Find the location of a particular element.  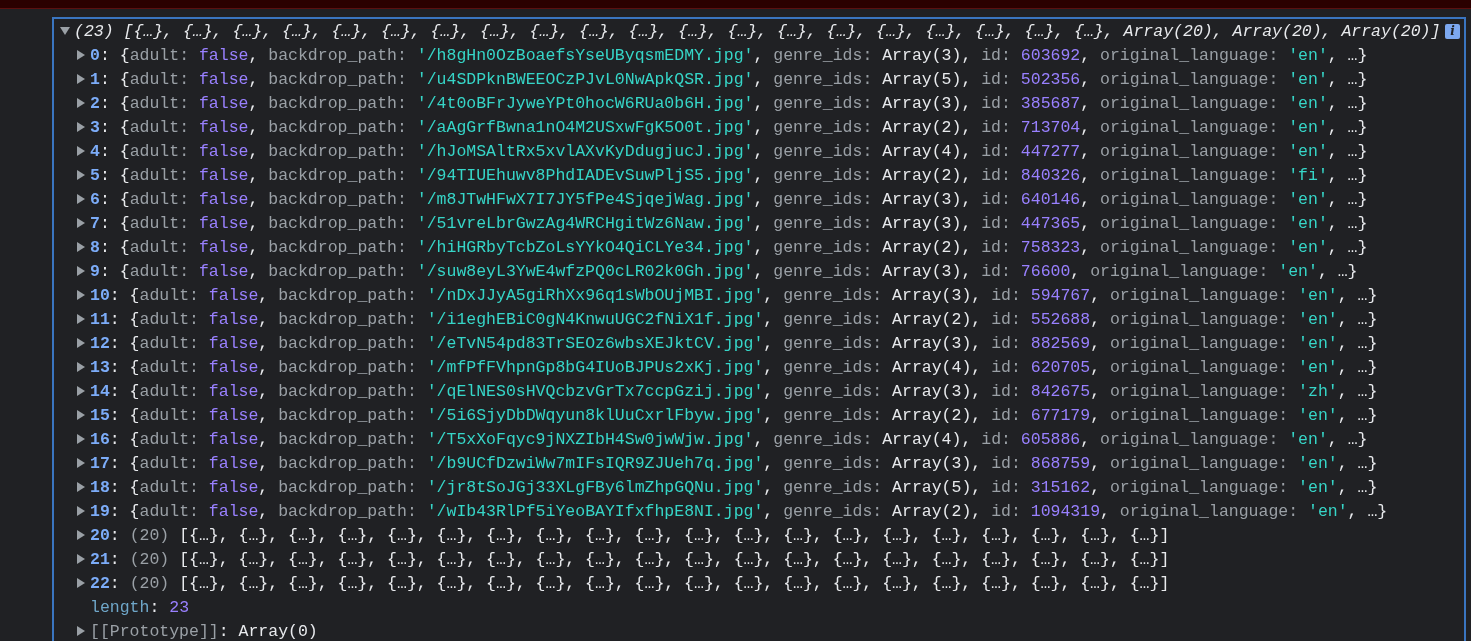

log-line: 9: {adult: false, backdrop_path: '/suw8eyL3YwE4wfzPQ0cLR02k0Gh.jpg', genre_ids: Array(3), id: 76600, original_language: 'en', …} is located at coordinates (724, 271).